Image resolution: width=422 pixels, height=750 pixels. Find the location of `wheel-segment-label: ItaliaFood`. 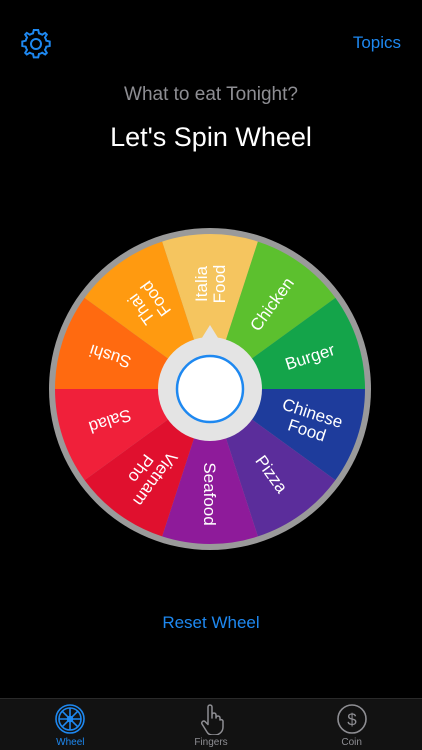

wheel-segment-label: ItaliaFood is located at coordinates (210, 284).